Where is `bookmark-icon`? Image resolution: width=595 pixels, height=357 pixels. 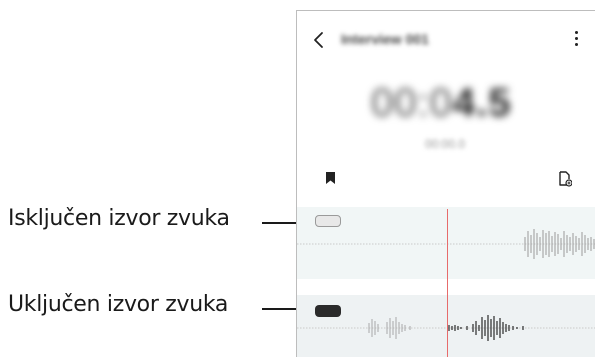
bookmark-icon is located at coordinates (330, 178).